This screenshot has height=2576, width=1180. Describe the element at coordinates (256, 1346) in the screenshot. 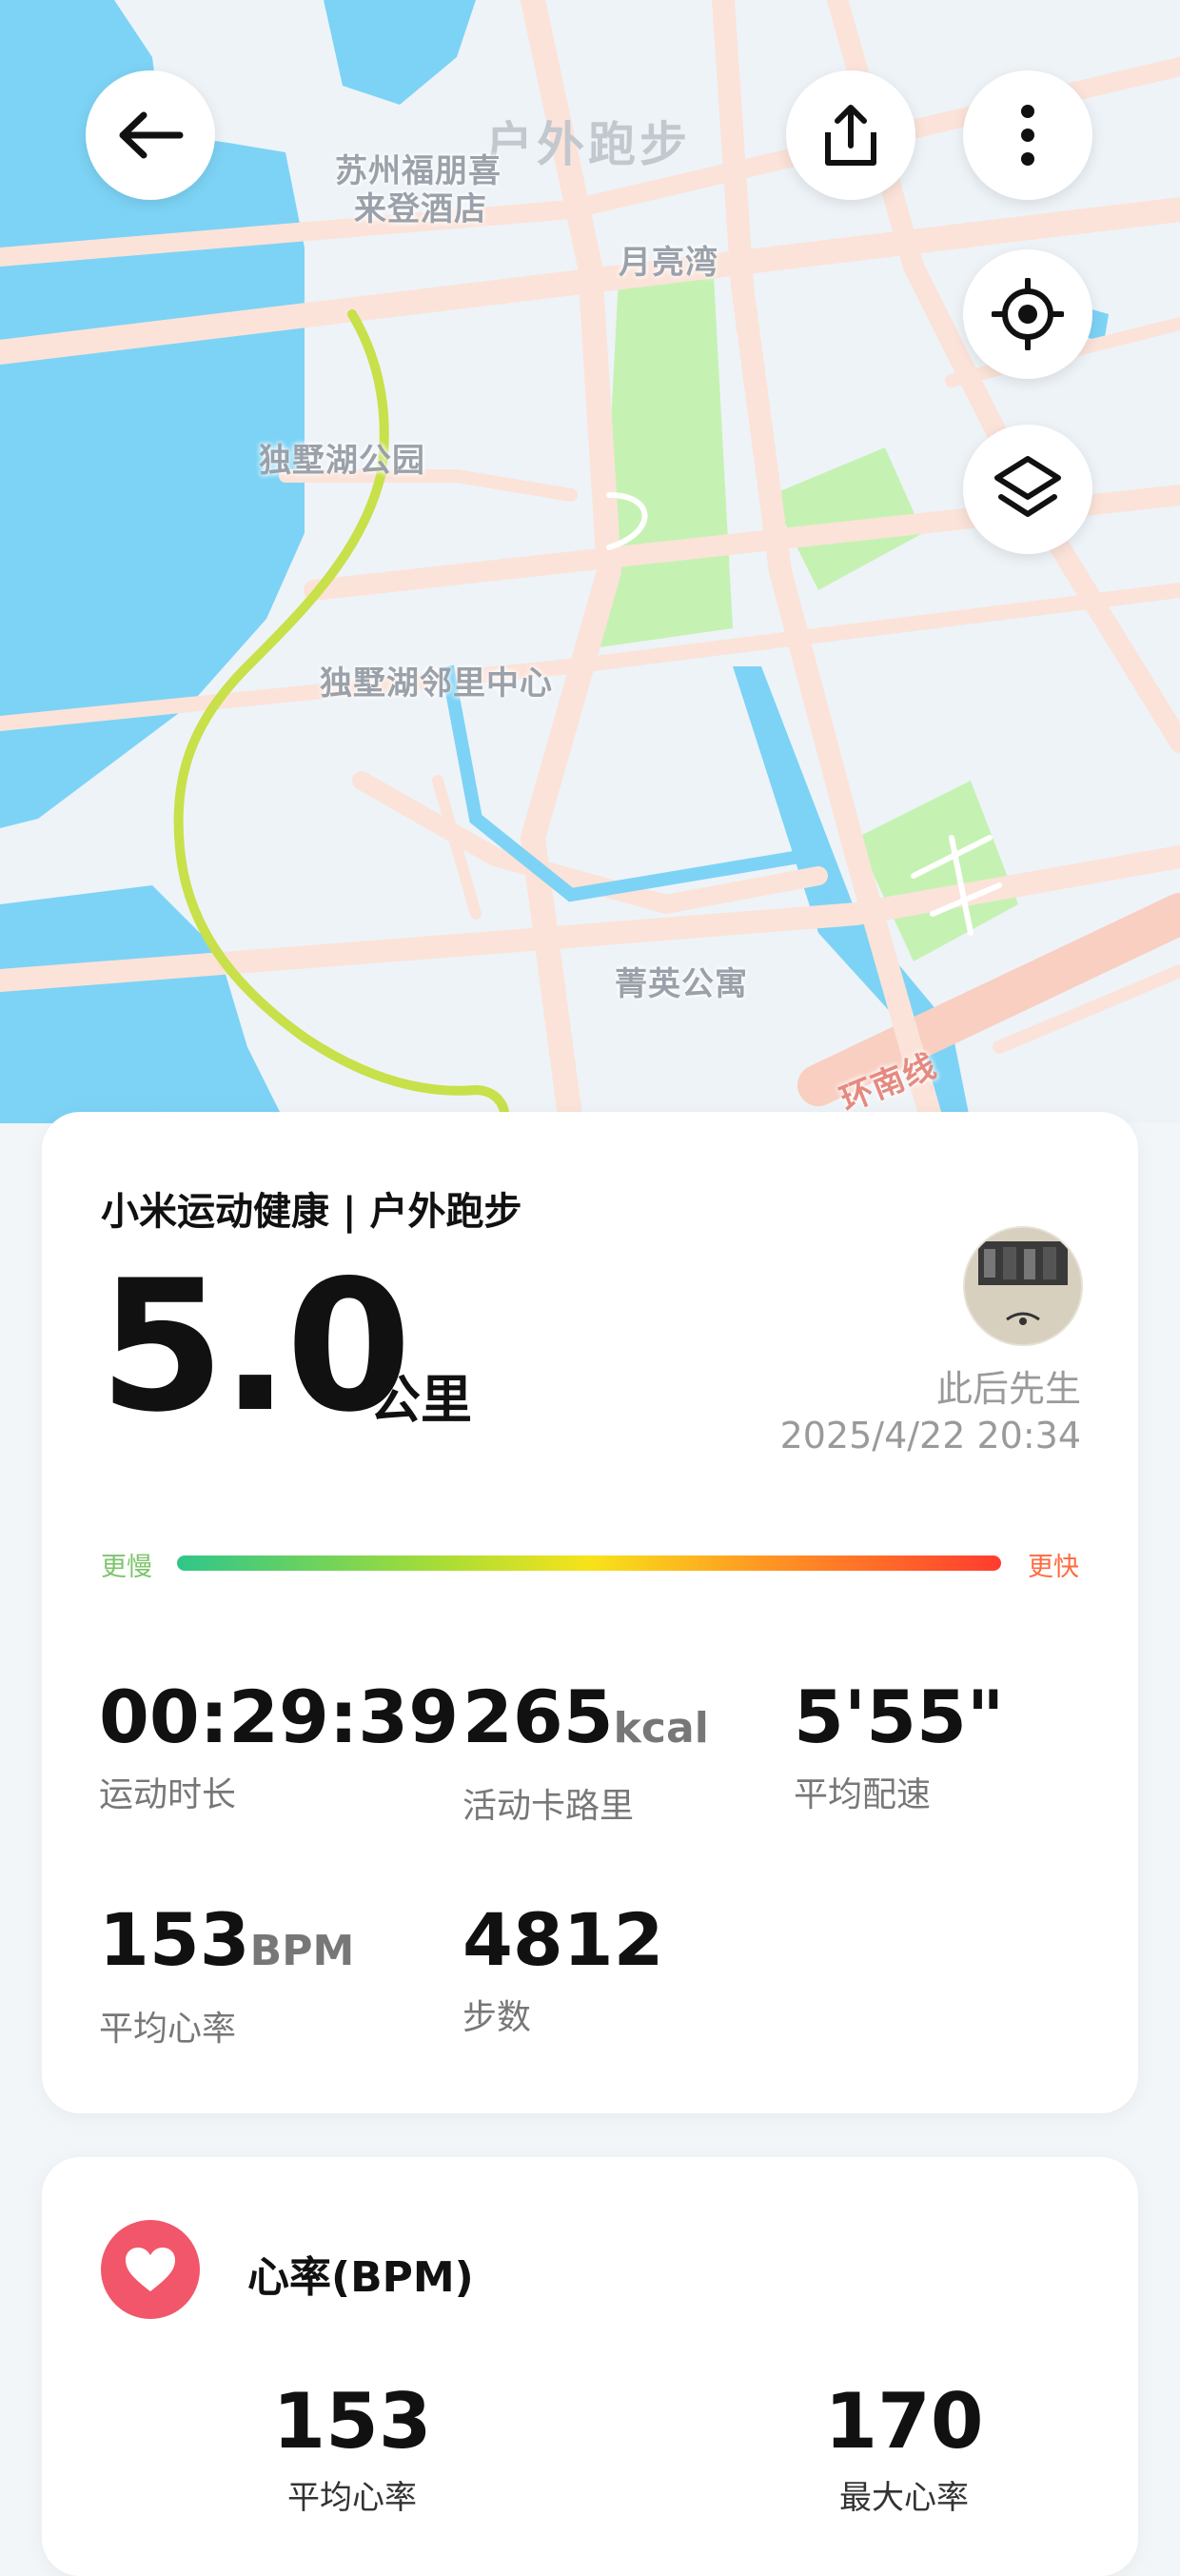

I see `distance-value: 5.0` at that location.